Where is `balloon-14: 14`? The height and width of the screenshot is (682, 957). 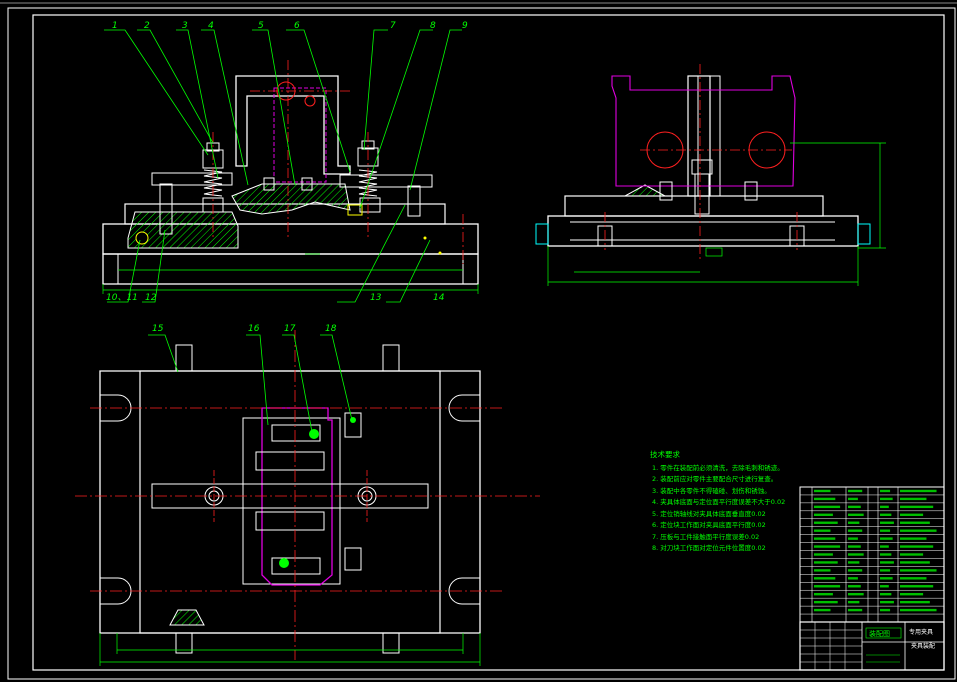 balloon-14: 14 is located at coordinates (439, 298).